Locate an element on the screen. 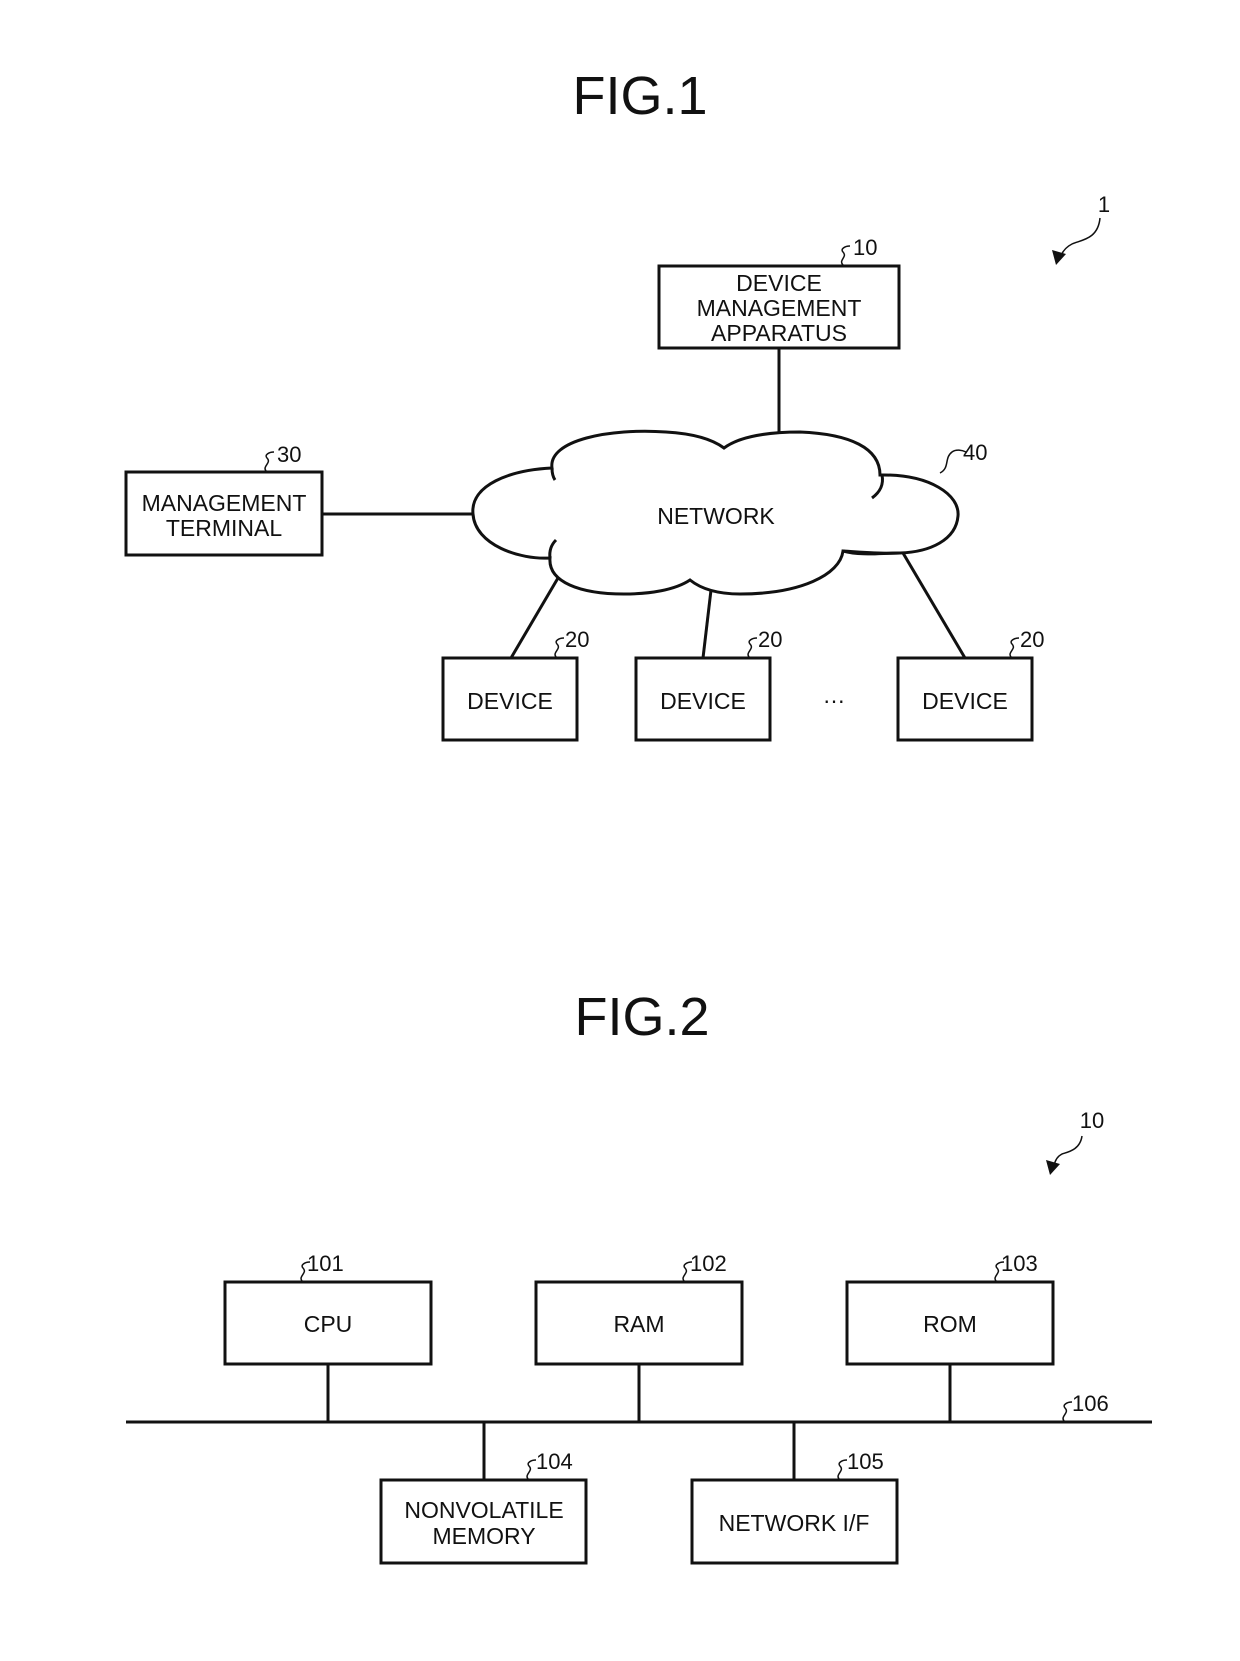  ram-block: RAM 102 is located at coordinates (639, 1308).